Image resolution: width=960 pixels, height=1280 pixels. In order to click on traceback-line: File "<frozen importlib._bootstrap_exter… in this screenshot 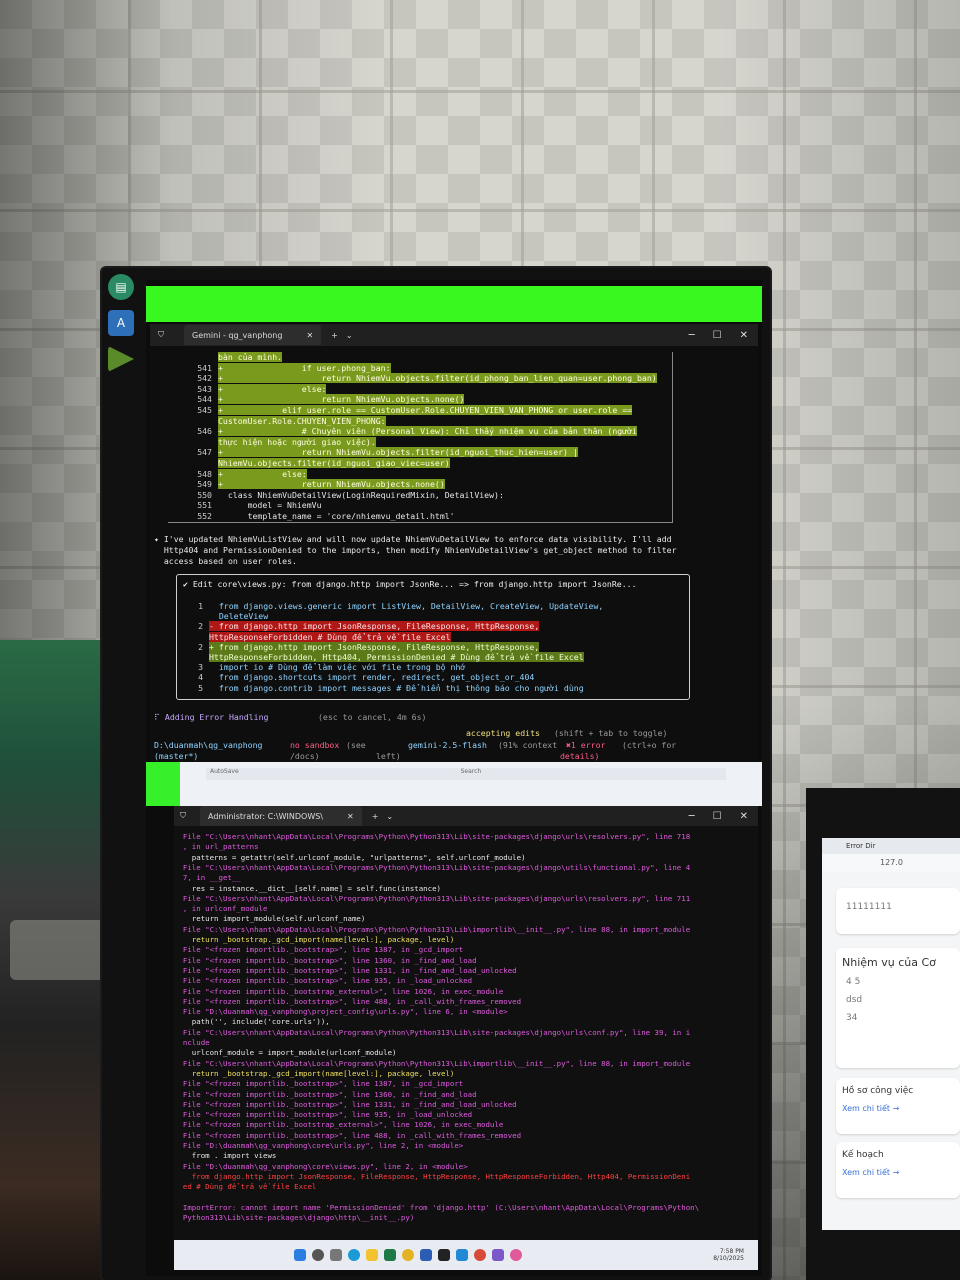, I will do `click(339, 1125)`.